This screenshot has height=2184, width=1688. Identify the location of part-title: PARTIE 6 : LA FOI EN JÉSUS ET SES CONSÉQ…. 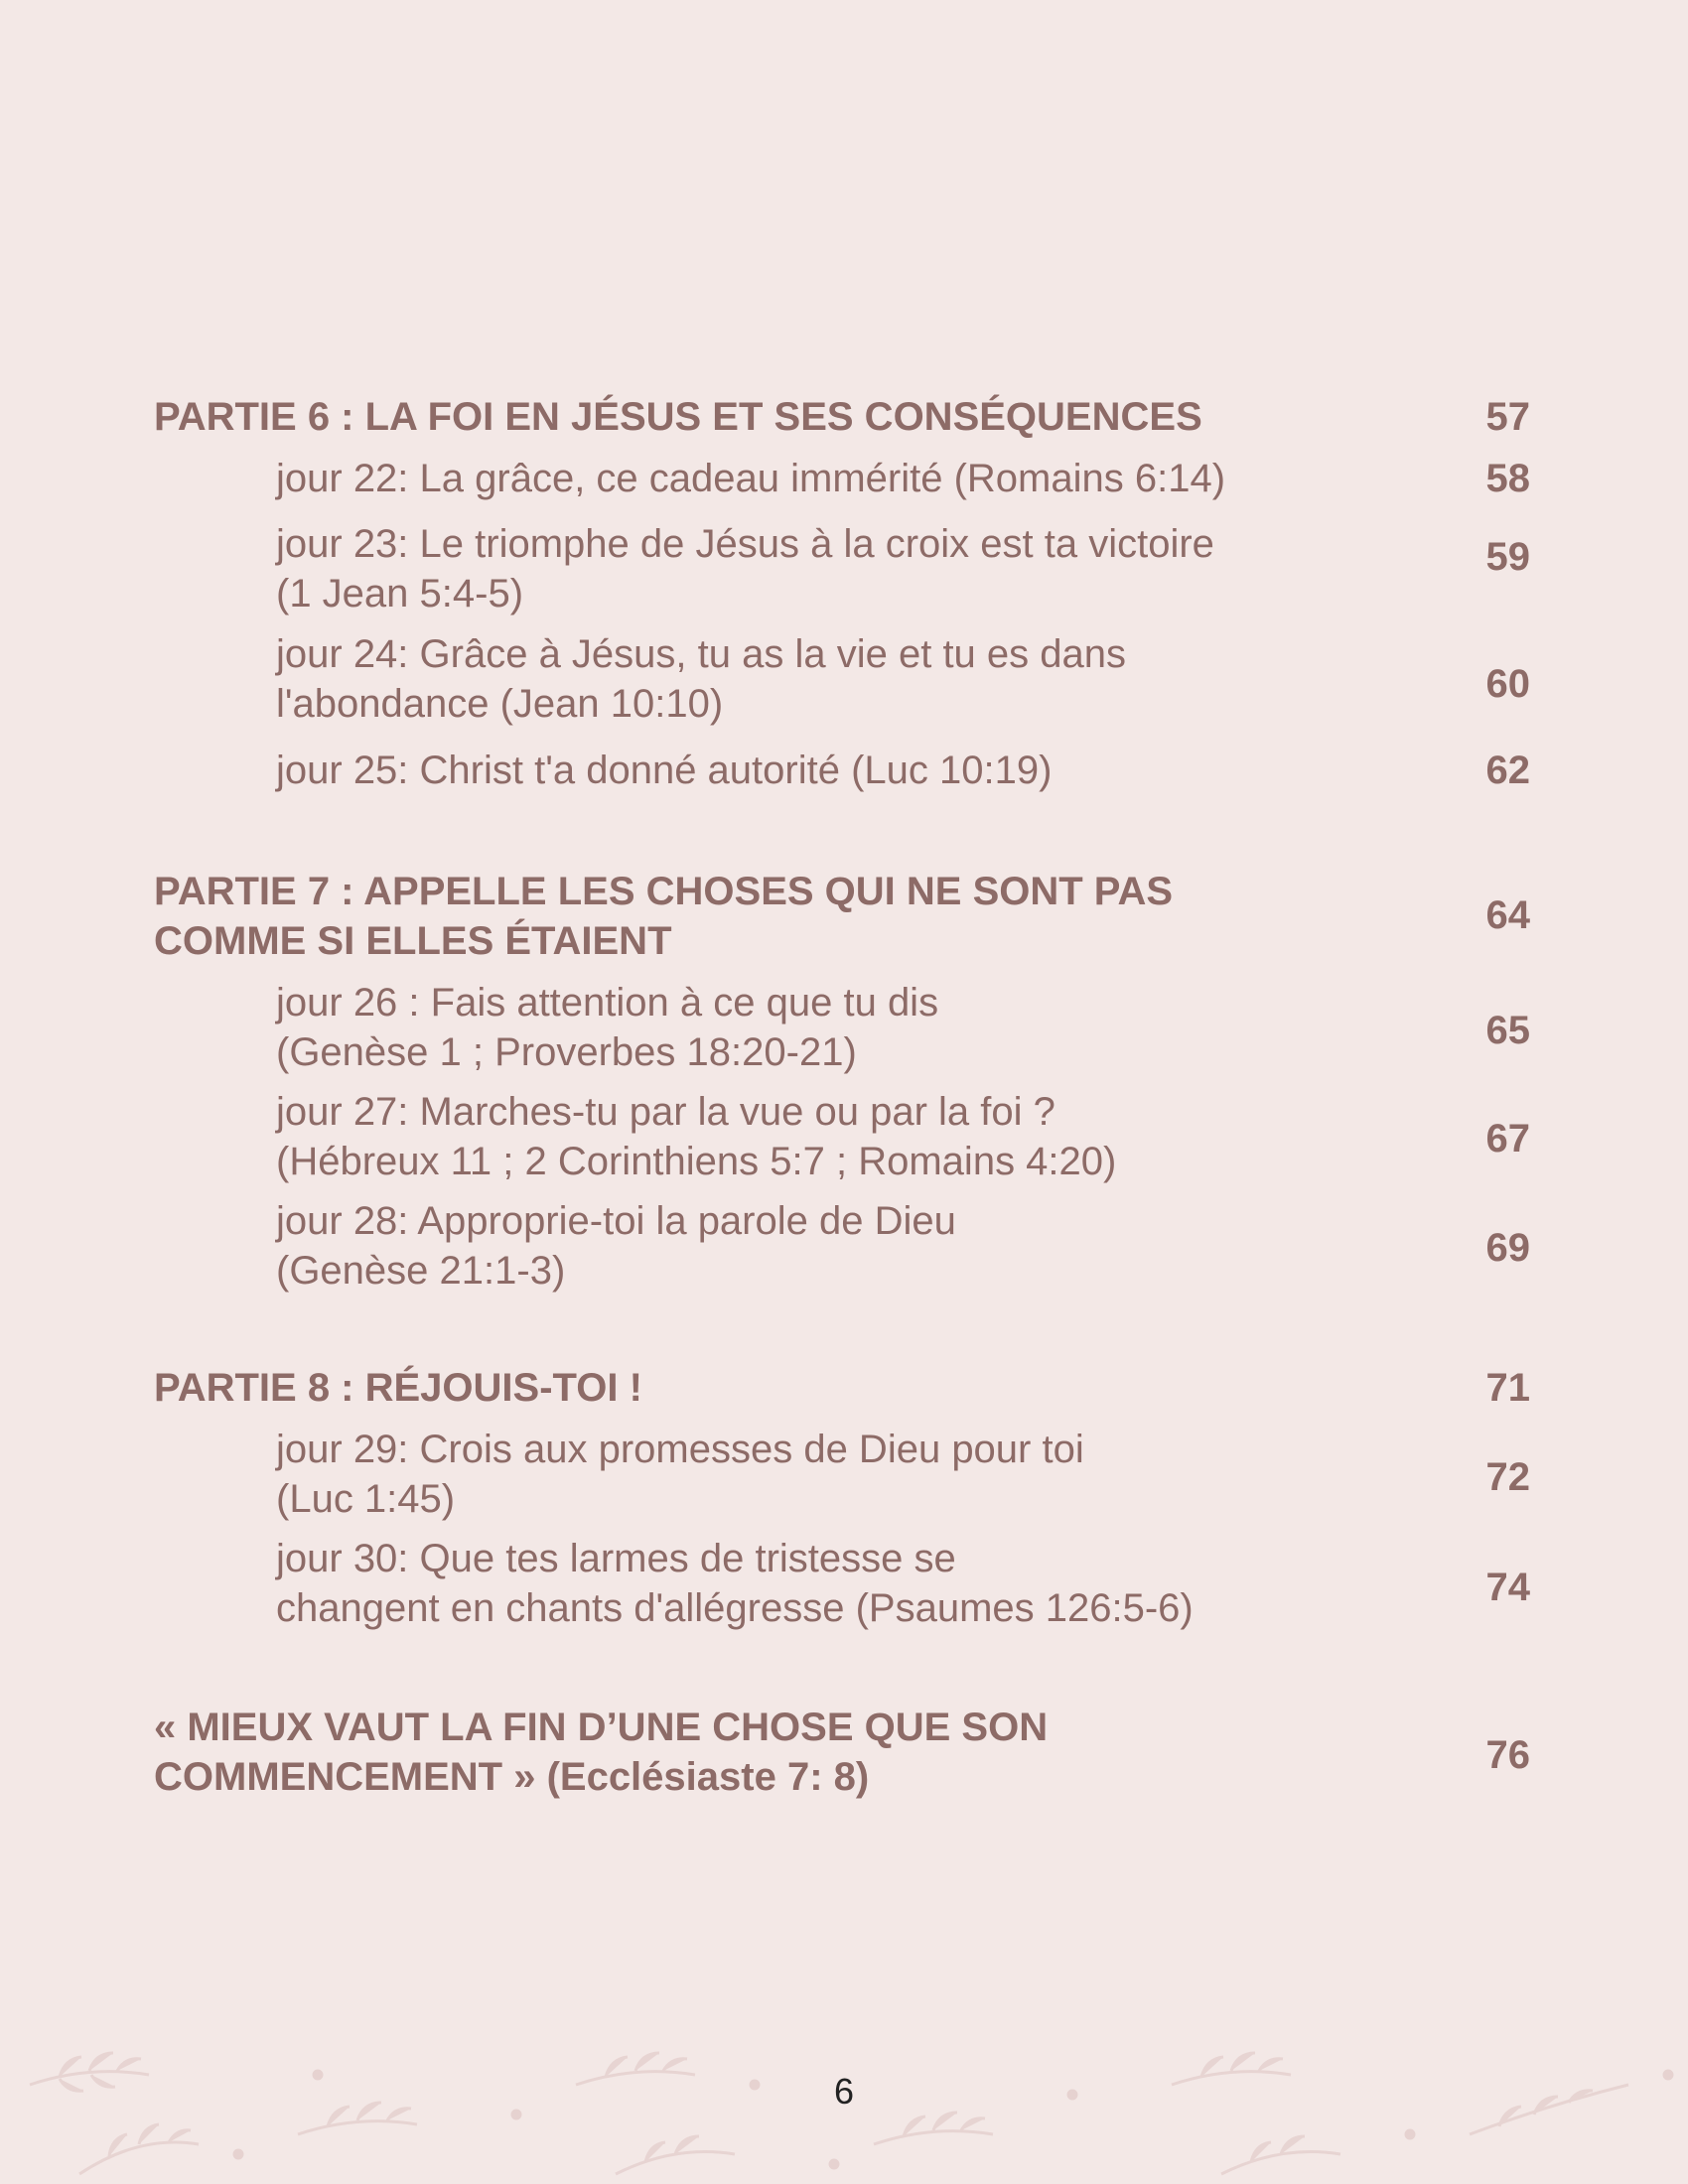
(749, 417).